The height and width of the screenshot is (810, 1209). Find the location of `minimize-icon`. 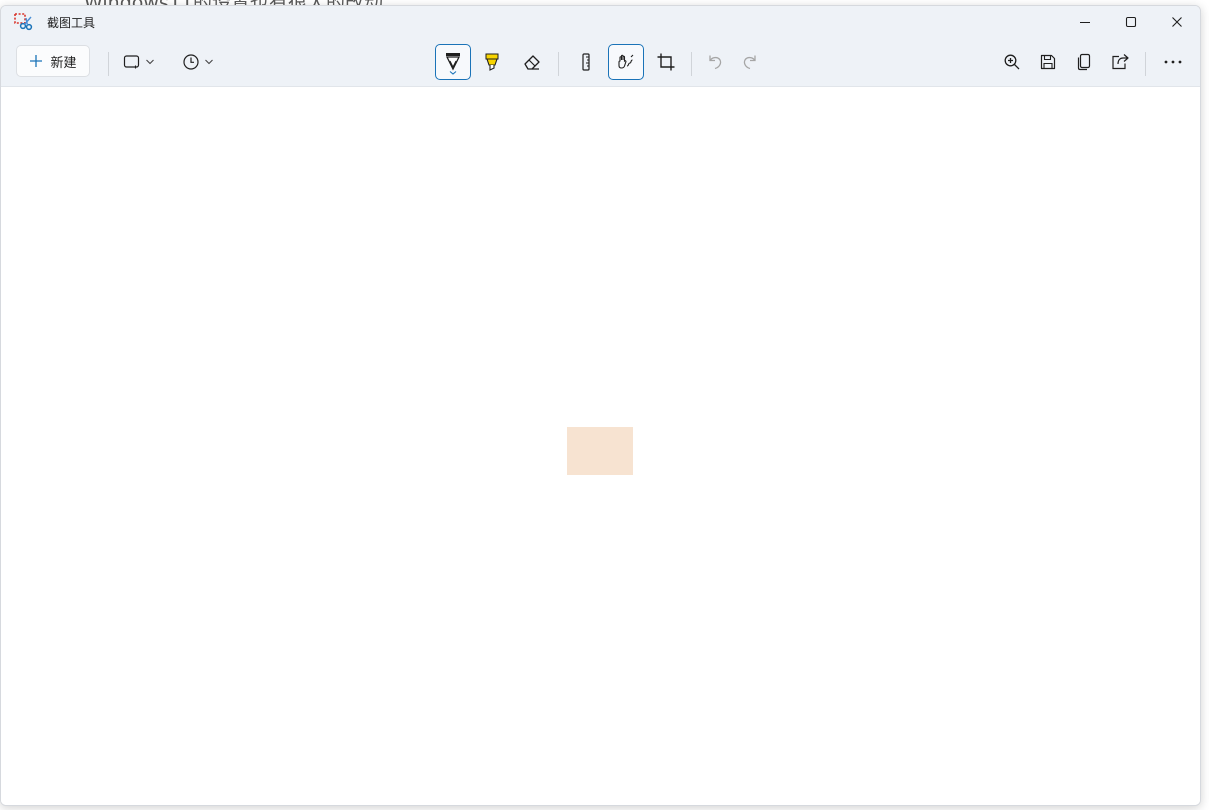

minimize-icon is located at coordinates (1085, 22).